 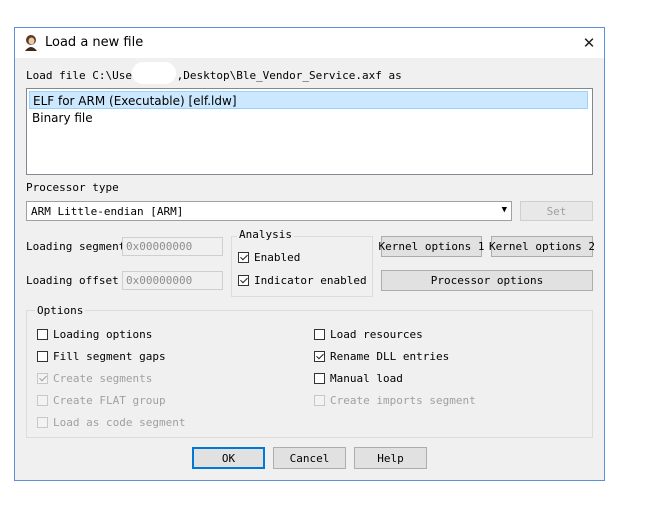 What do you see at coordinates (76, 246) in the screenshot?
I see `loading-segment-label: Loading segment` at bounding box center [76, 246].